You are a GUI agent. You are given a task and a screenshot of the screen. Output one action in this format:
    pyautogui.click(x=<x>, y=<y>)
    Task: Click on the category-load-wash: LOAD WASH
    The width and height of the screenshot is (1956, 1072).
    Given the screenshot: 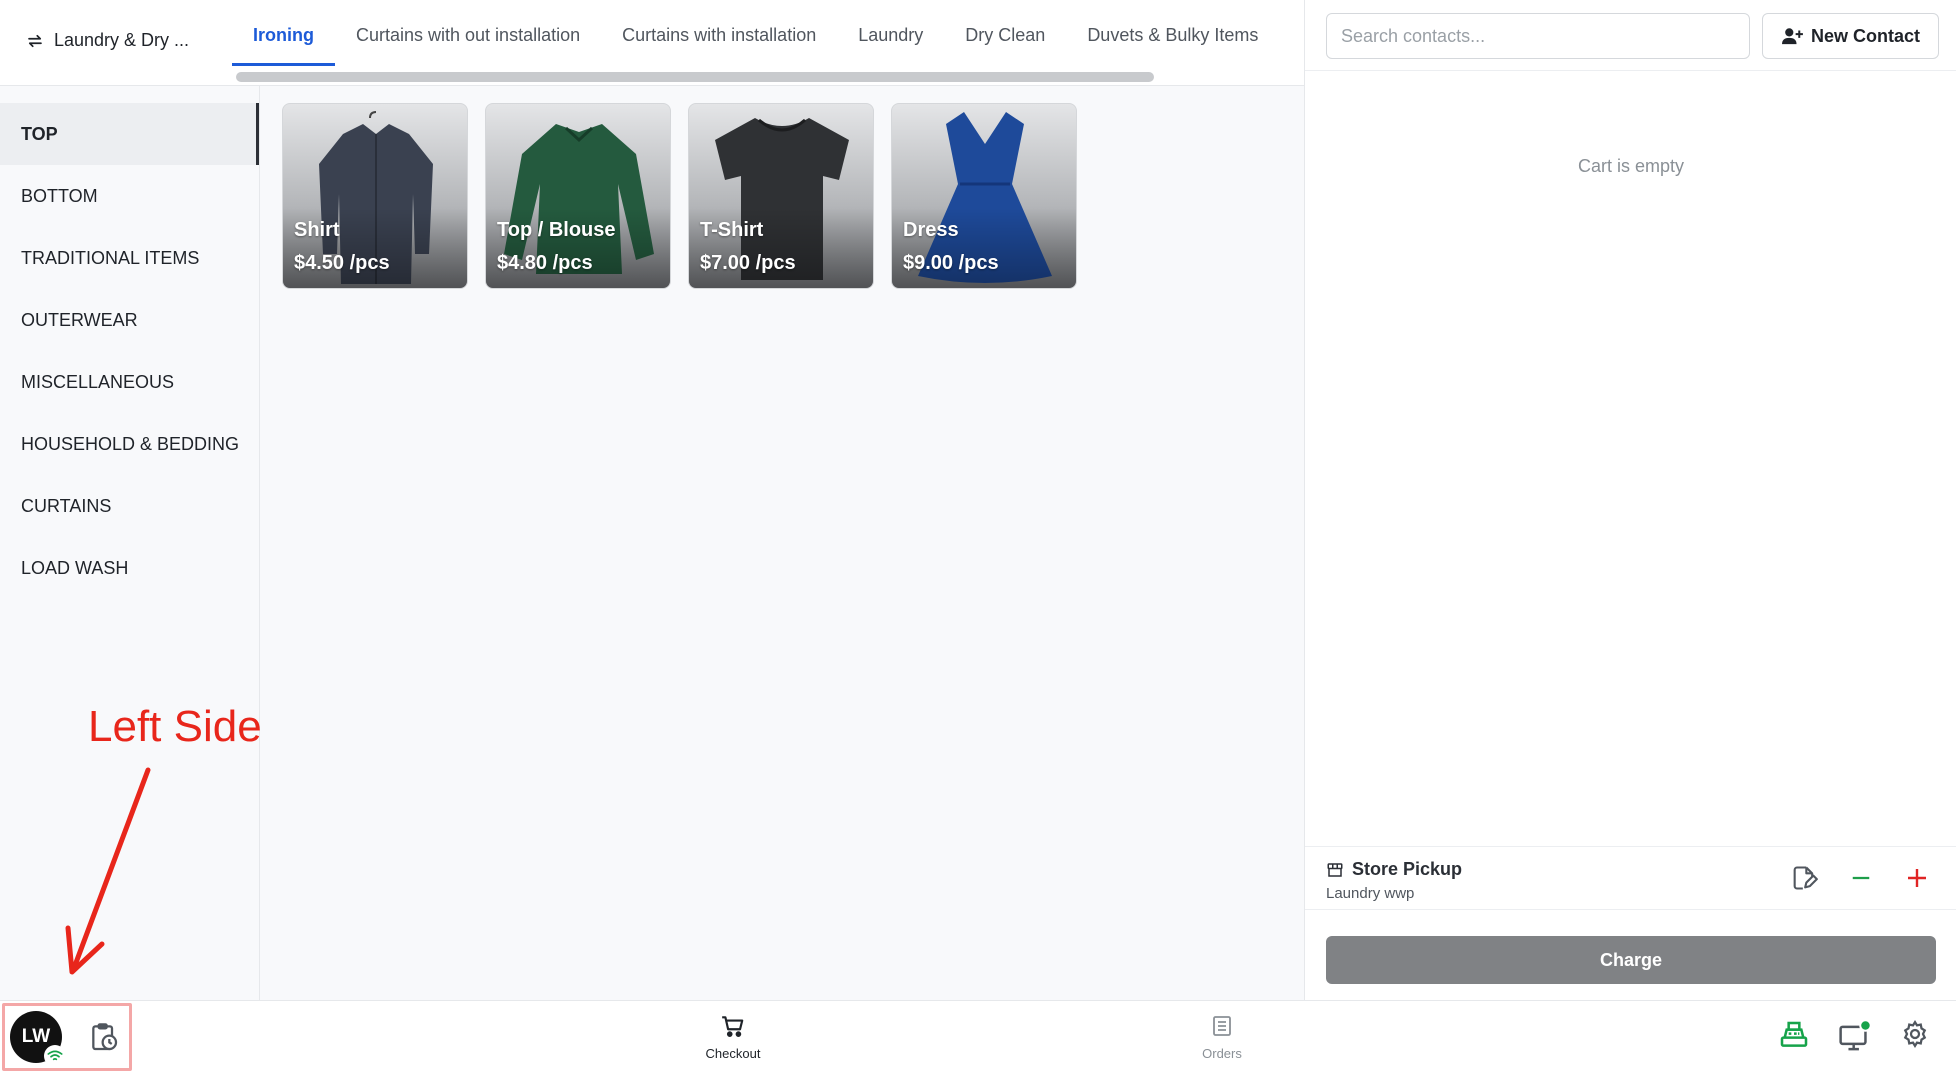 What is the action you would take?
    pyautogui.click(x=129, y=568)
    